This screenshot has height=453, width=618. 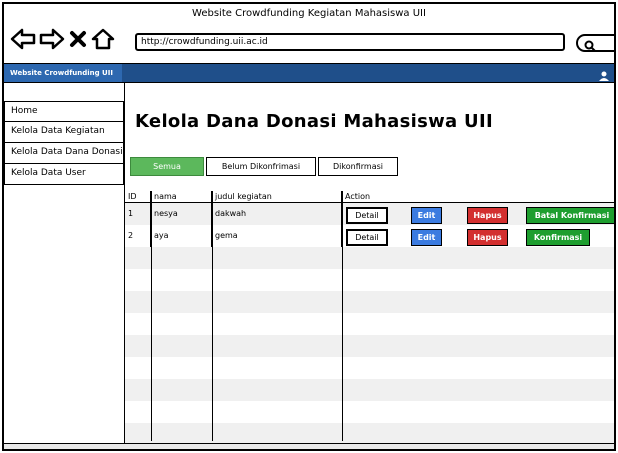 What do you see at coordinates (103, 39) in the screenshot?
I see `home-icon` at bounding box center [103, 39].